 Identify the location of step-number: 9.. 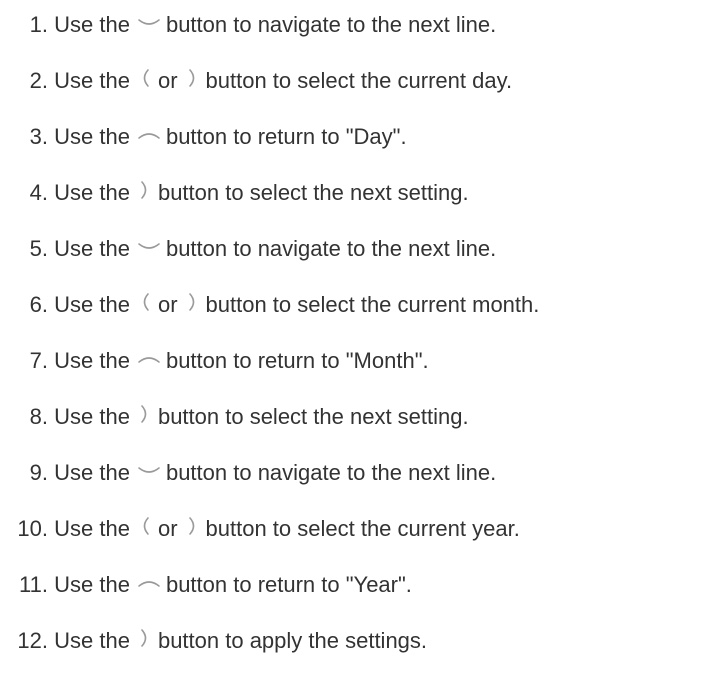
(38, 472).